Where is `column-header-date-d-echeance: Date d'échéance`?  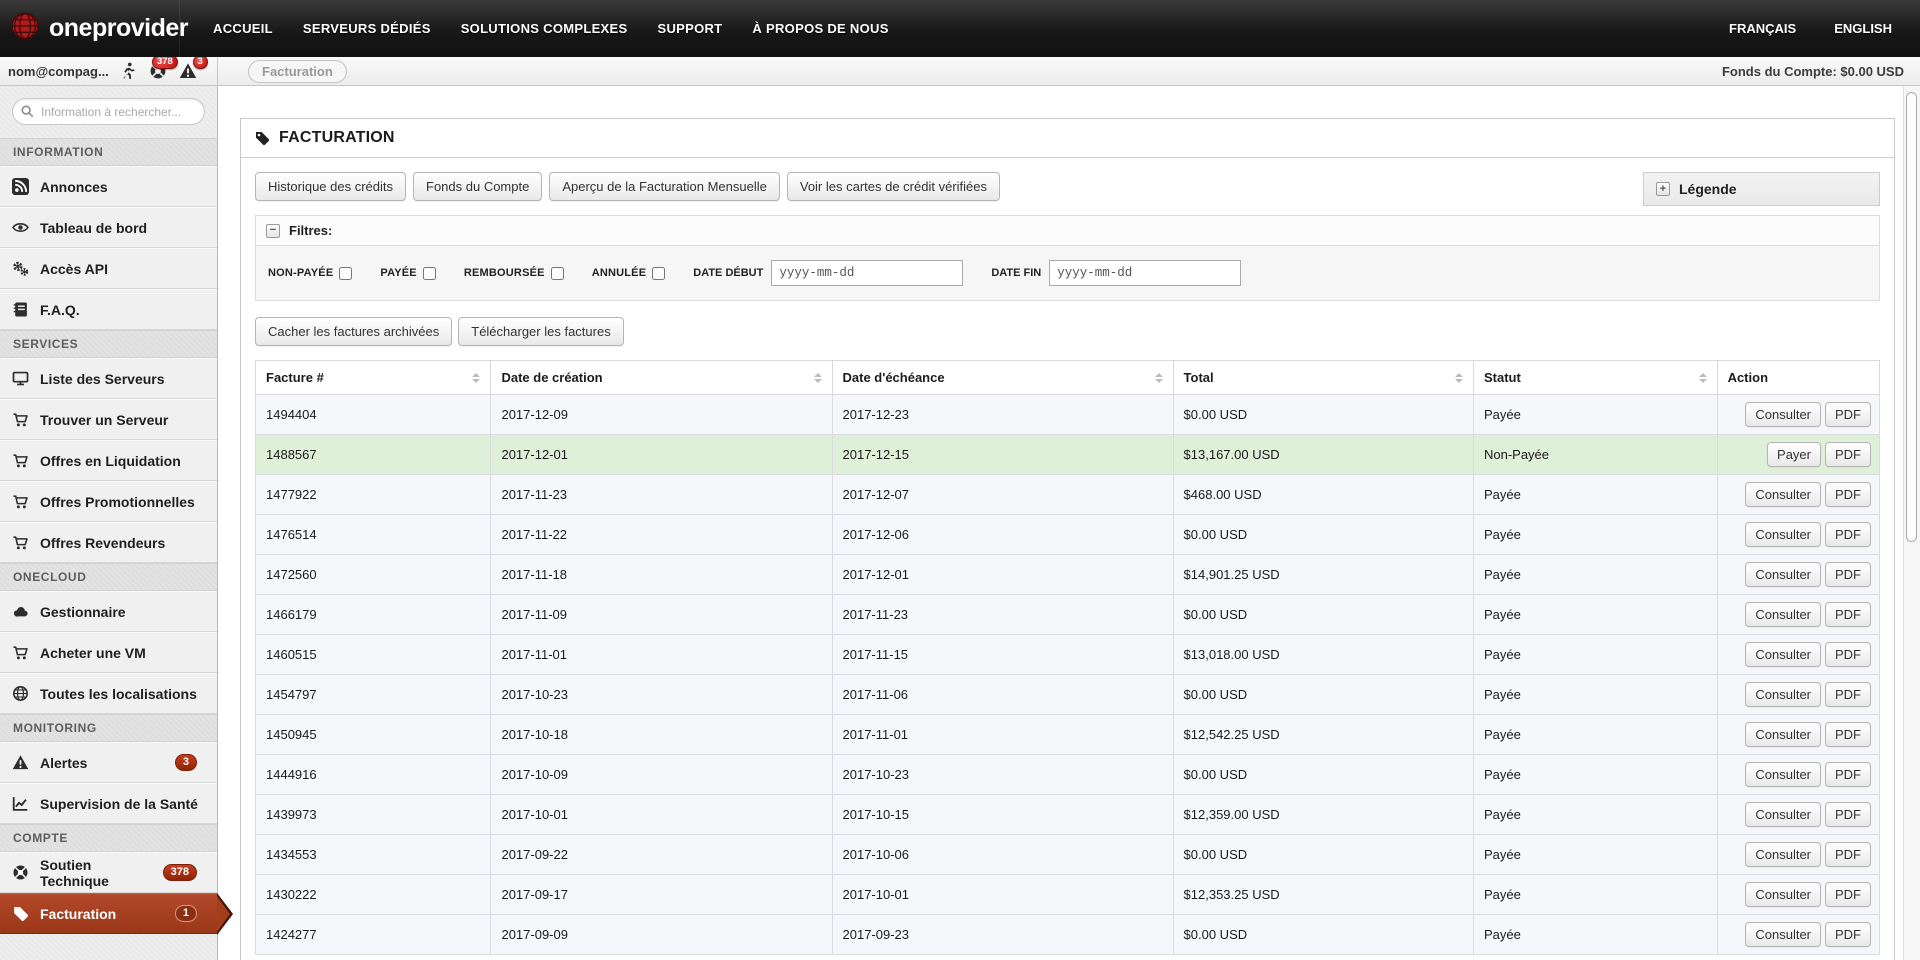 column-header-date-d-echeance: Date d'échéance is located at coordinates (1002, 377).